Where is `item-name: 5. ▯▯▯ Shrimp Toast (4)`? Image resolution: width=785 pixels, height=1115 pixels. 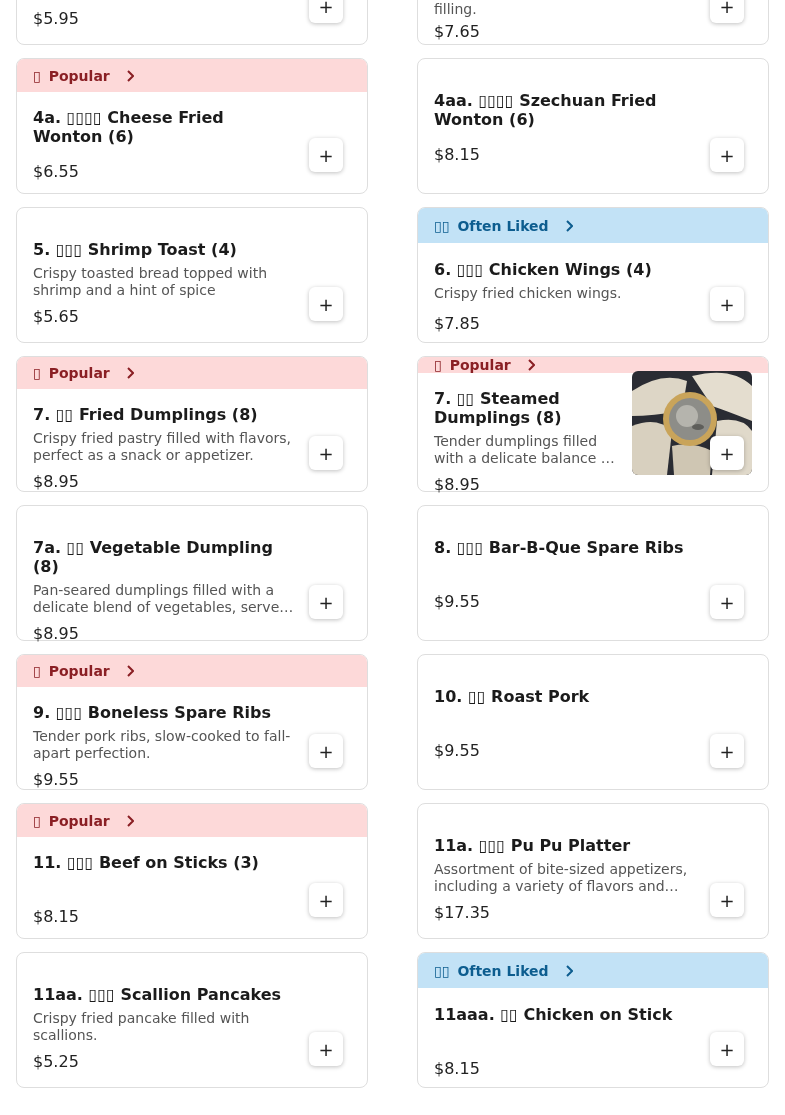 item-name: 5. ▯▯▯ Shrimp Toast (4) is located at coordinates (135, 249).